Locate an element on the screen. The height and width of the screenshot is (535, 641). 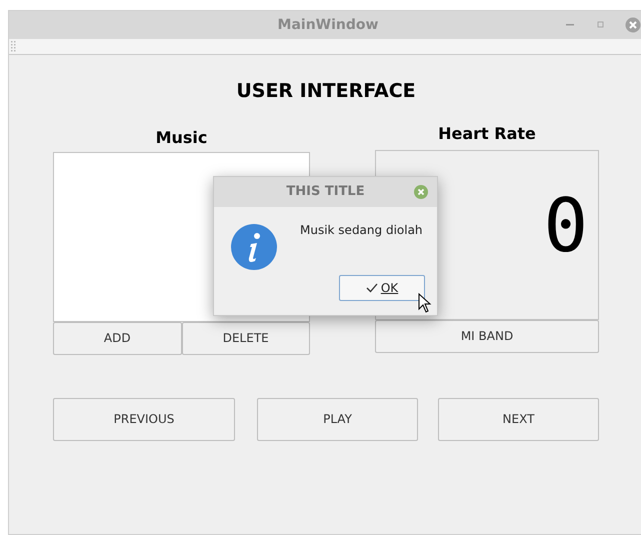
mi-band-button: MI BAND is located at coordinates (487, 336).